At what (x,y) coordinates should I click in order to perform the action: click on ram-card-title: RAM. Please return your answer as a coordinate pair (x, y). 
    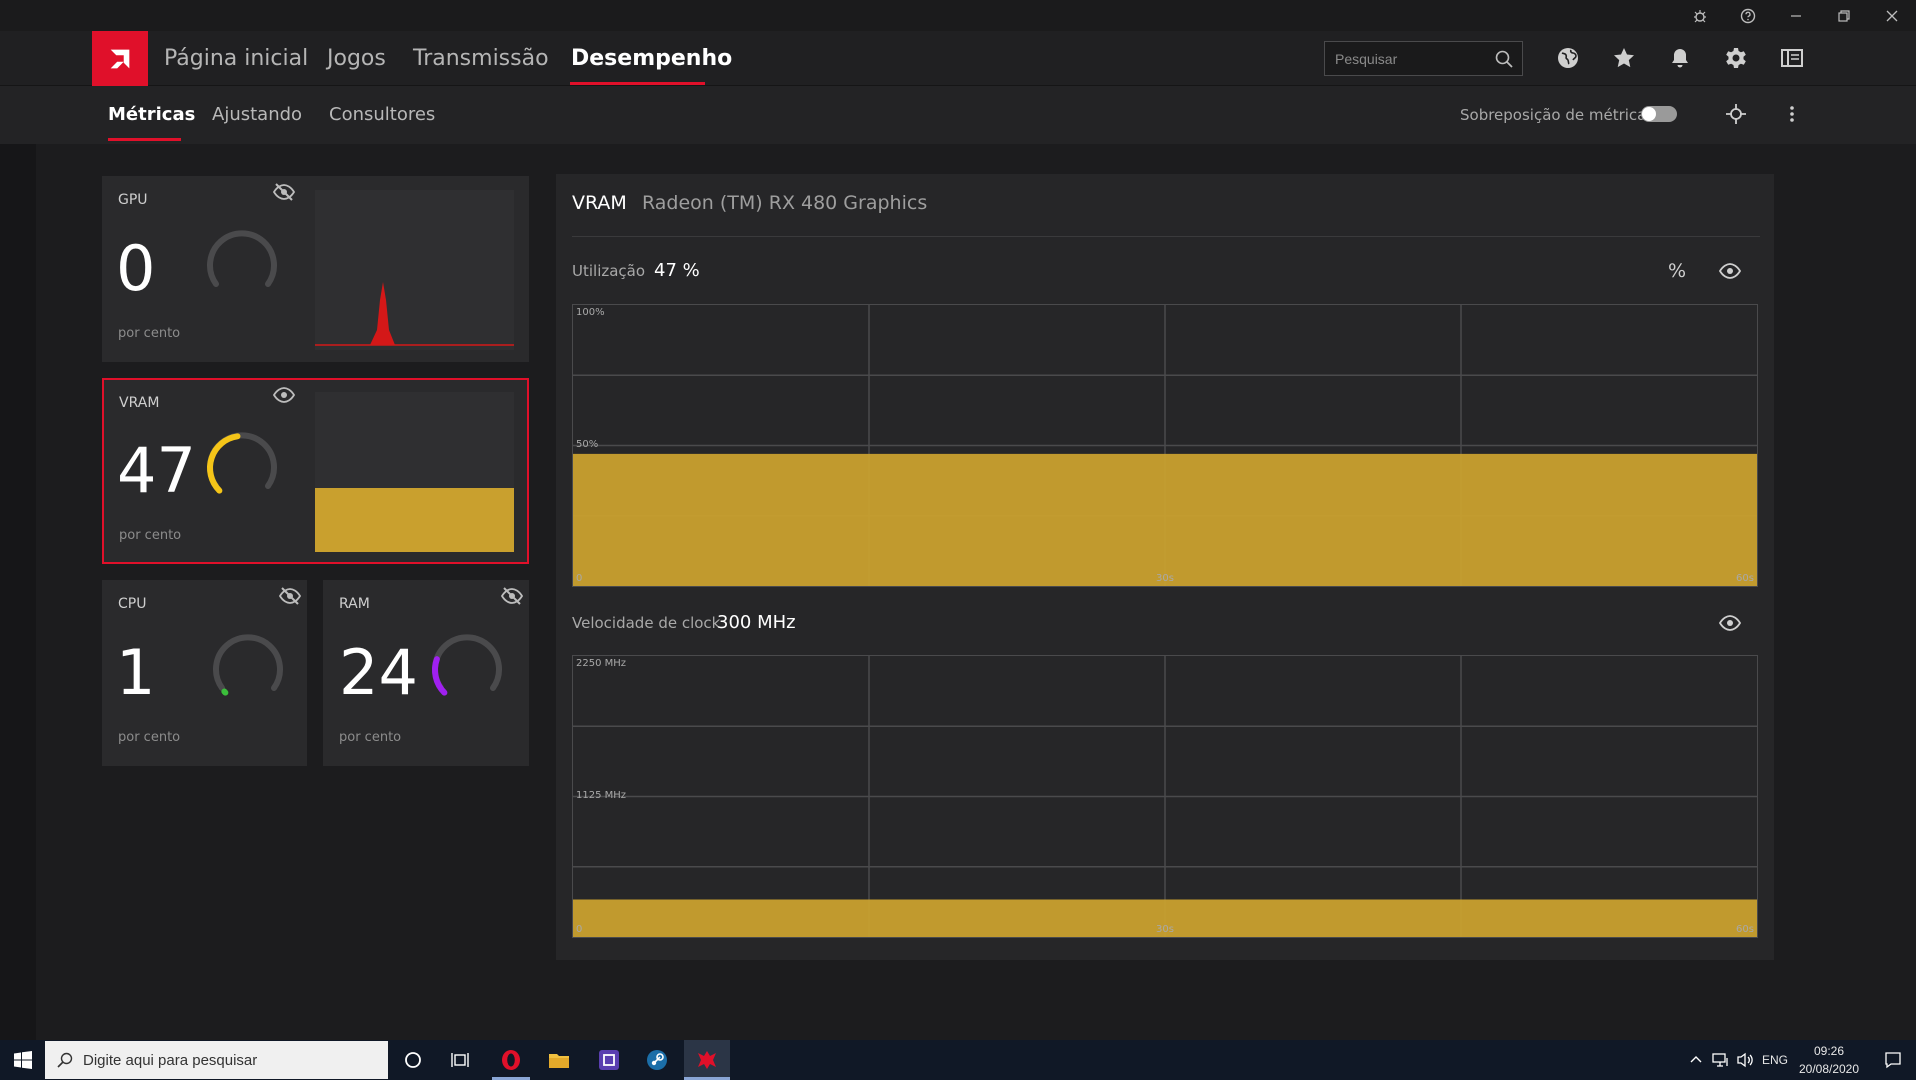
    Looking at the image, I should click on (354, 604).